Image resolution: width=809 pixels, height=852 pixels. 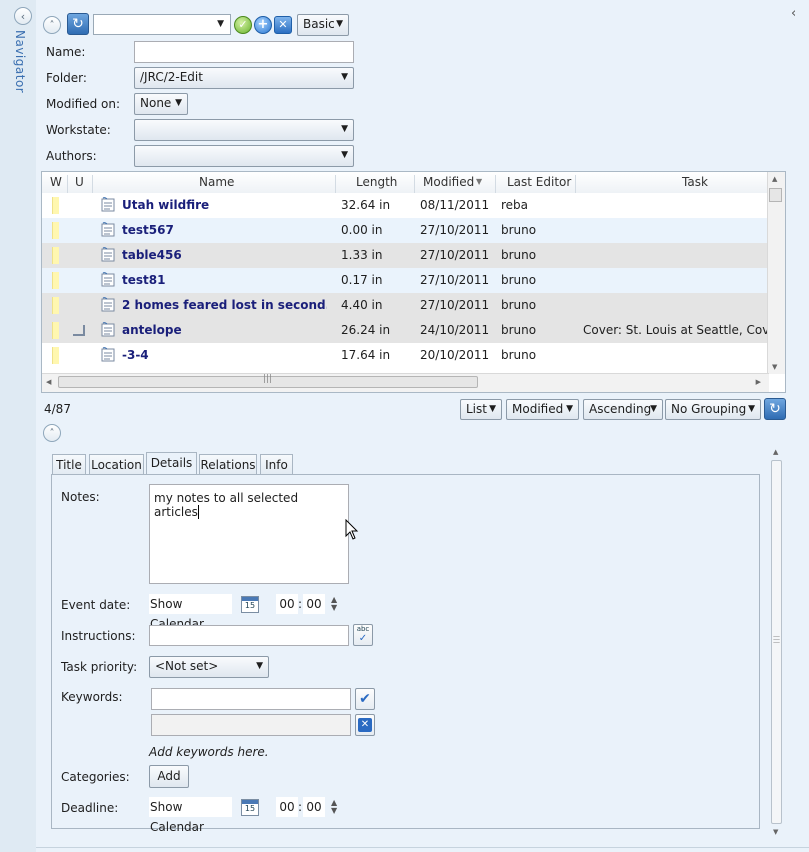 I want to click on table-row: table456 1.33 in 27/10/2011 1 bruno, so click(x=405, y=255).